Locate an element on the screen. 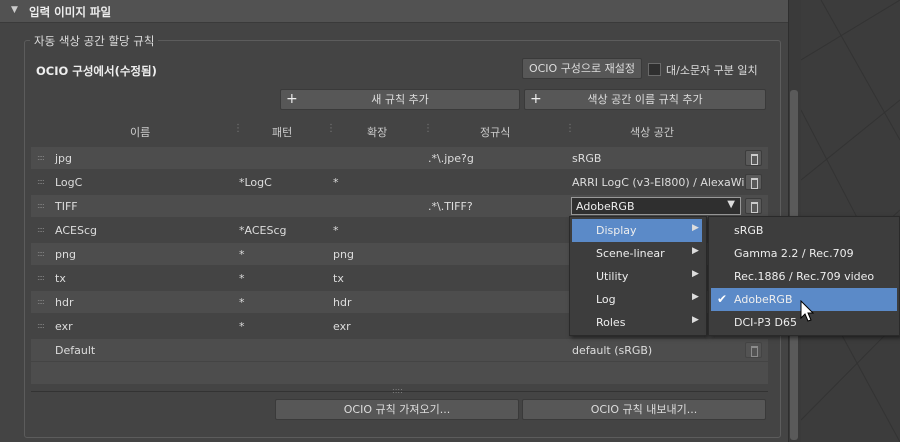 Image resolution: width=900 pixels, height=442 pixels. section-header: ▼ 입력 이미지 파일 is located at coordinates (394, 11).